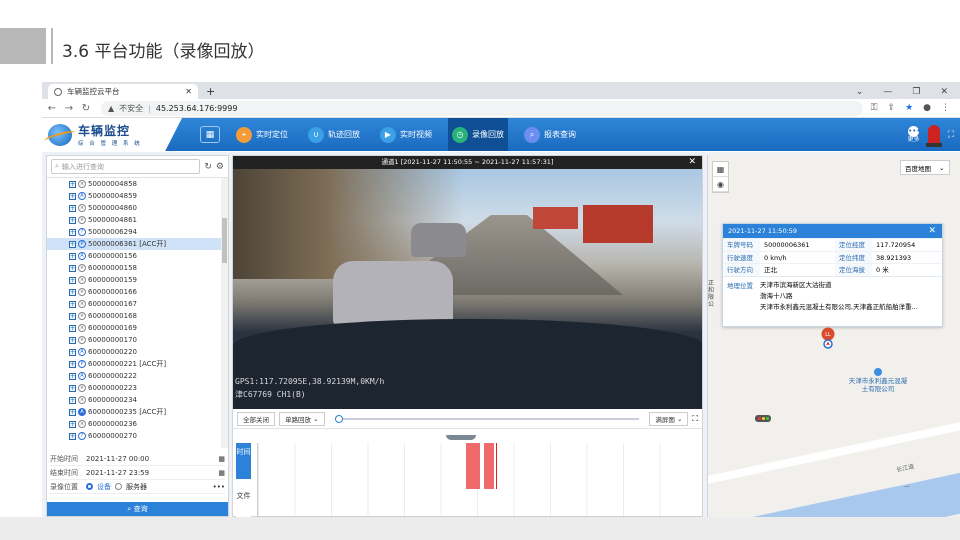 The width and height of the screenshot is (960, 540). What do you see at coordinates (137, 328) in the screenshot?
I see `vehicle-item: + × 60000000169` at bounding box center [137, 328].